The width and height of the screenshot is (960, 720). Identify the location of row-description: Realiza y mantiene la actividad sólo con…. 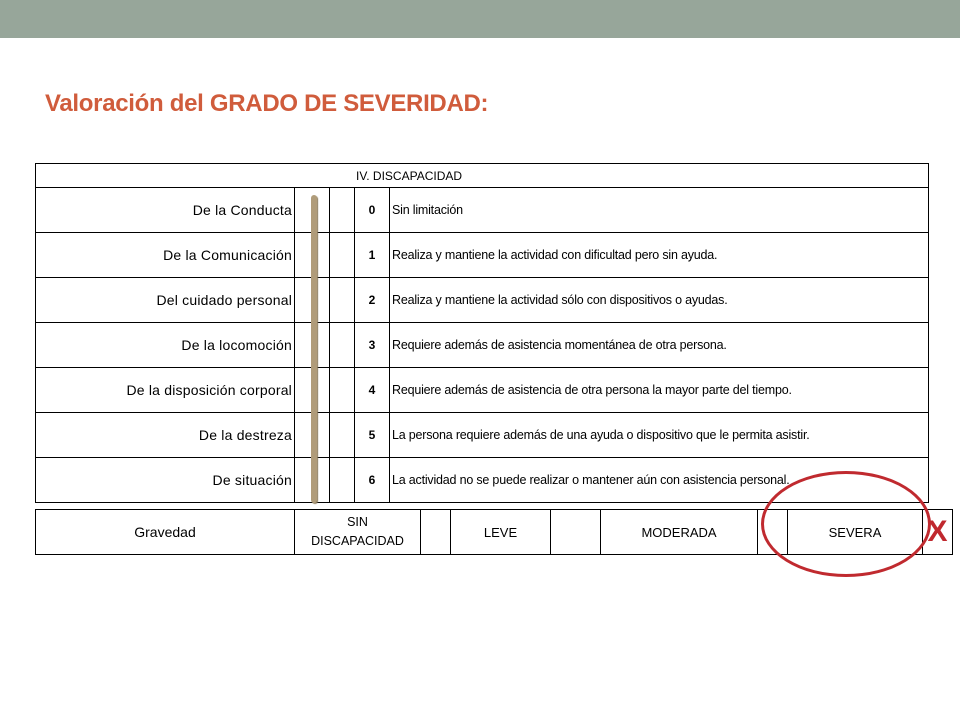
(659, 300).